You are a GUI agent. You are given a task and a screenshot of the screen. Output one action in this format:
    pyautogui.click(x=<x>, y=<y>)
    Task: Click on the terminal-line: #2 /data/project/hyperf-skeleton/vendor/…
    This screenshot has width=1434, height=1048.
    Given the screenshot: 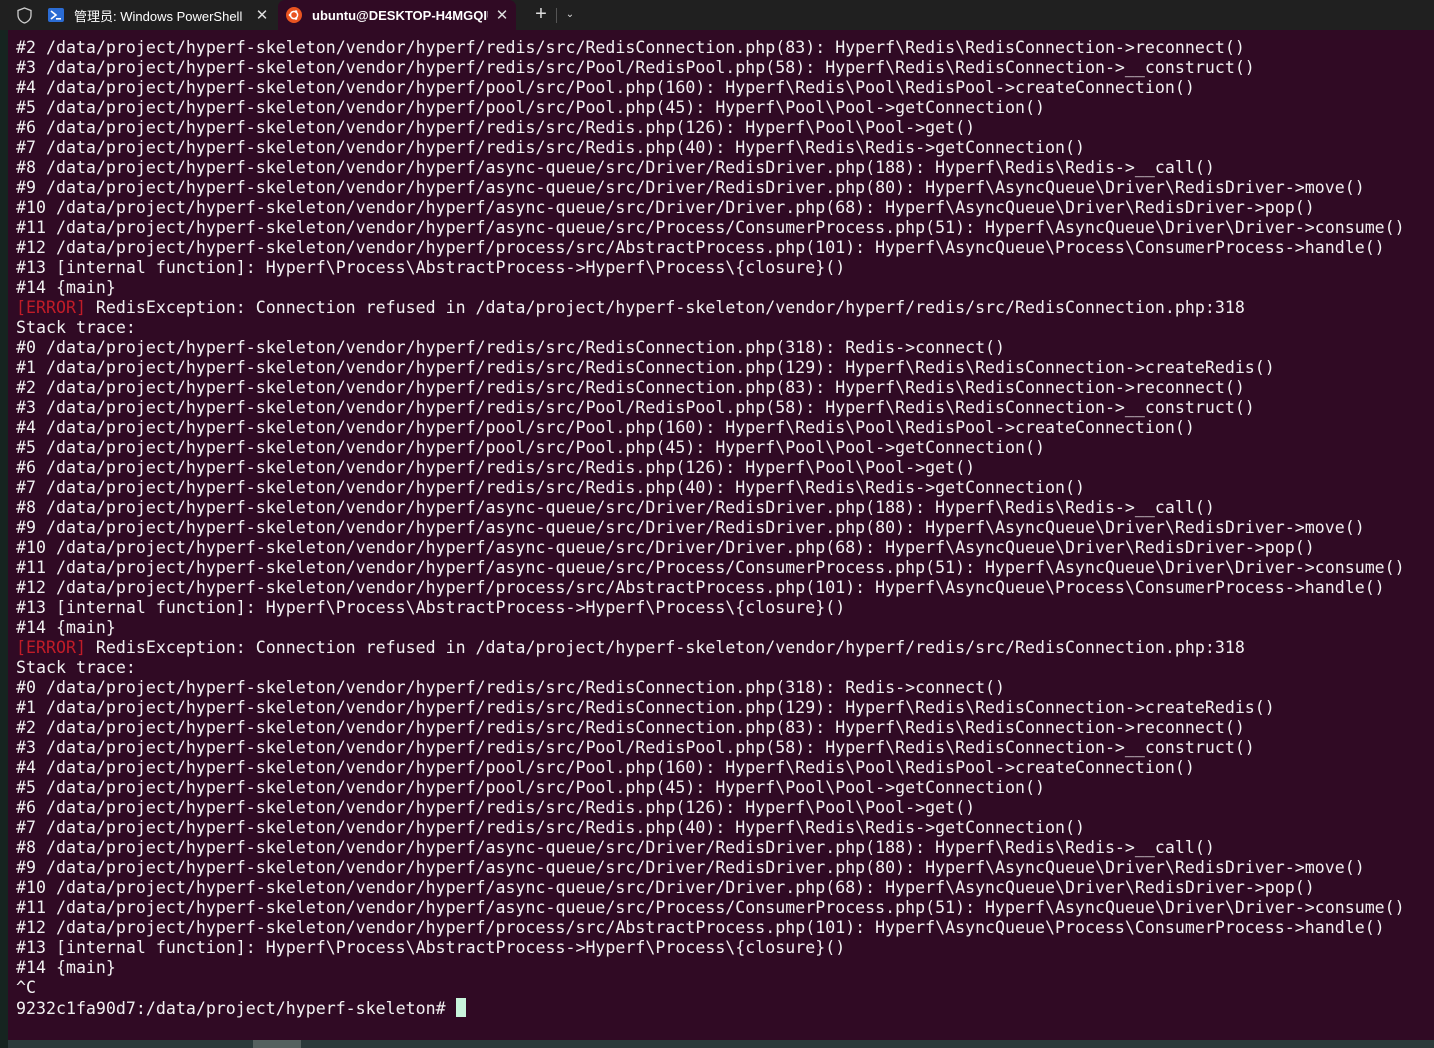 What is the action you would take?
    pyautogui.click(x=725, y=48)
    